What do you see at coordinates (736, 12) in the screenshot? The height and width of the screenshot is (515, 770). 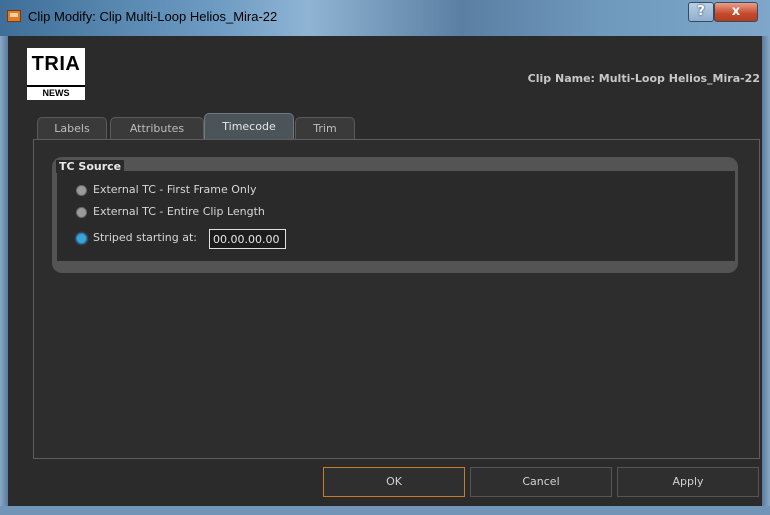 I see `close-button: x` at bounding box center [736, 12].